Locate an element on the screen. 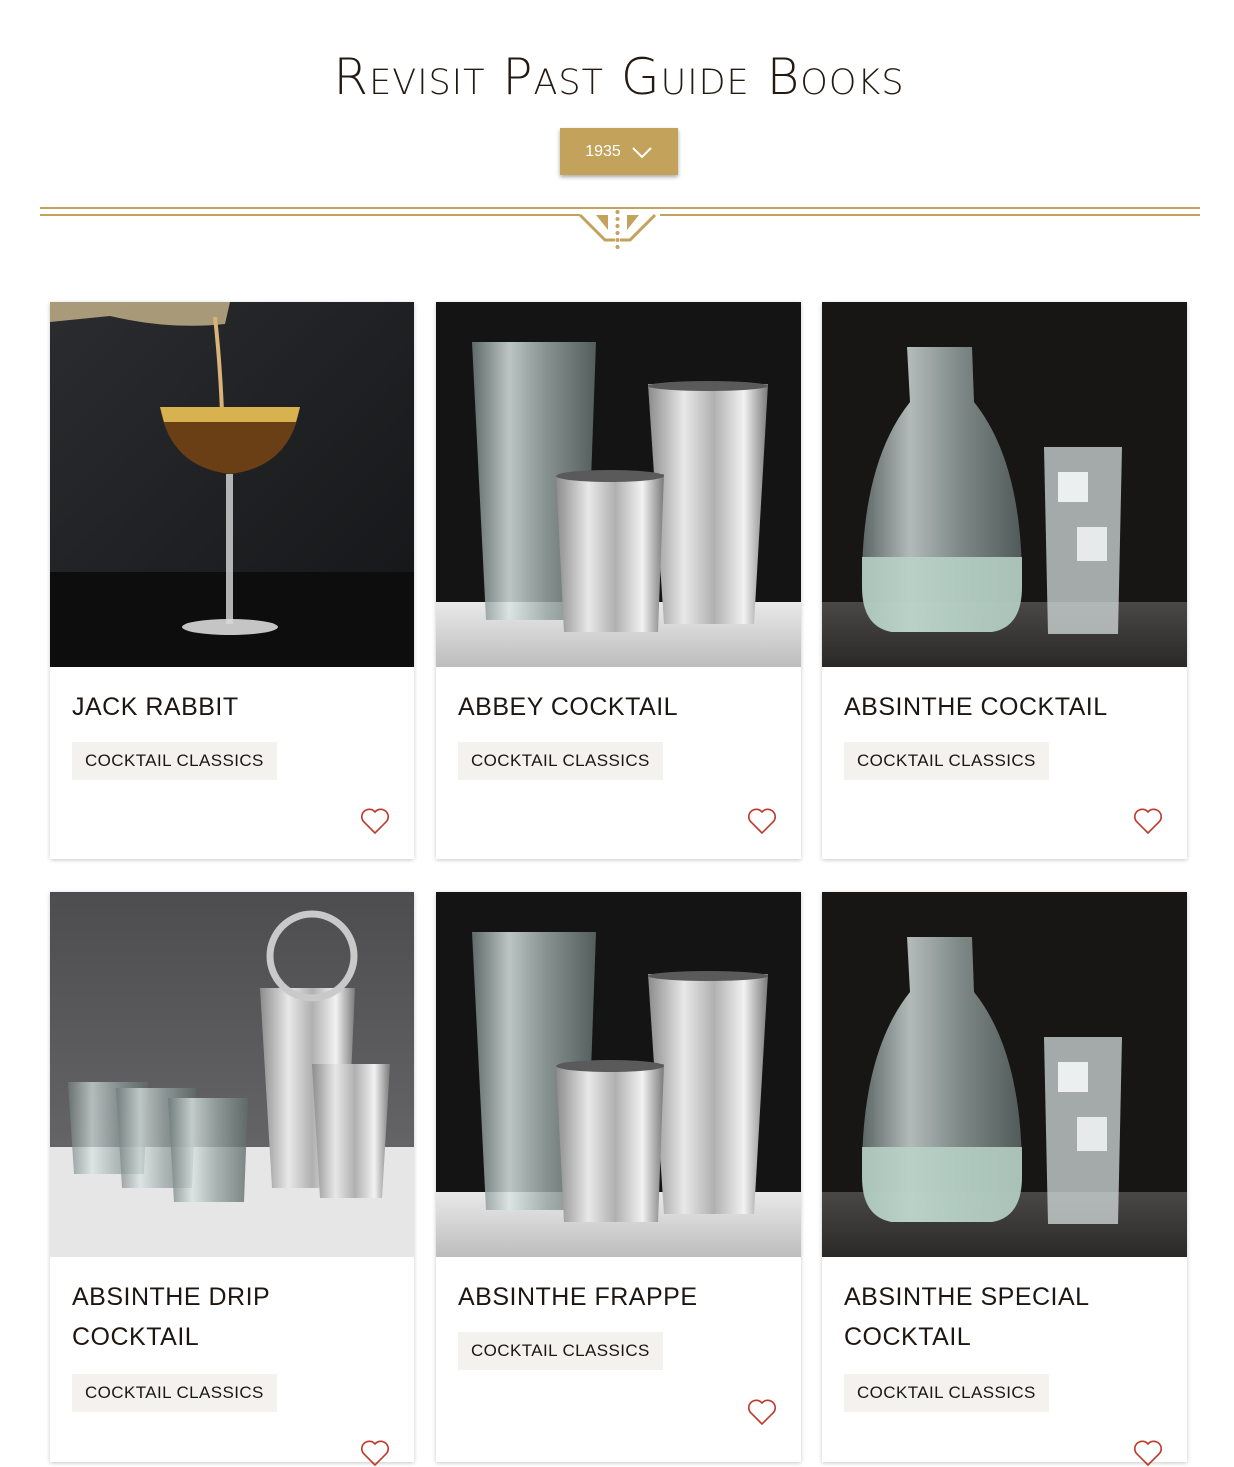 Image resolution: width=1234 pixels, height=1467 pixels. recipe-title: Absinthe Drip Cocktail is located at coordinates (232, 1317).